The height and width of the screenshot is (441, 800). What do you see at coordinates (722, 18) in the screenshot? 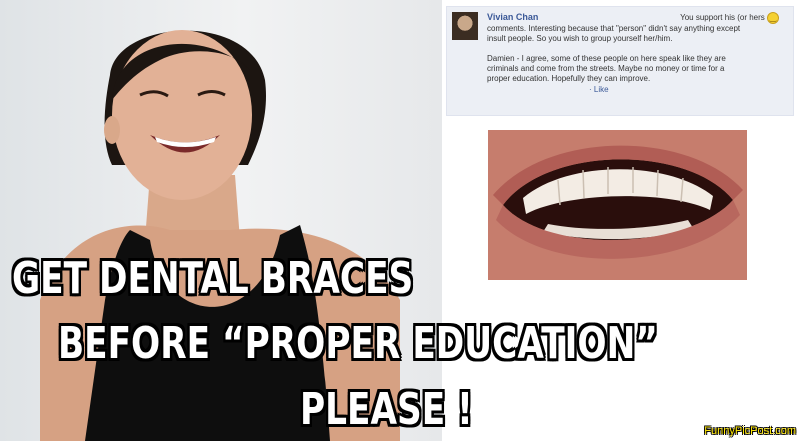
I see `comment-first-line: You support his (or hers` at bounding box center [722, 18].